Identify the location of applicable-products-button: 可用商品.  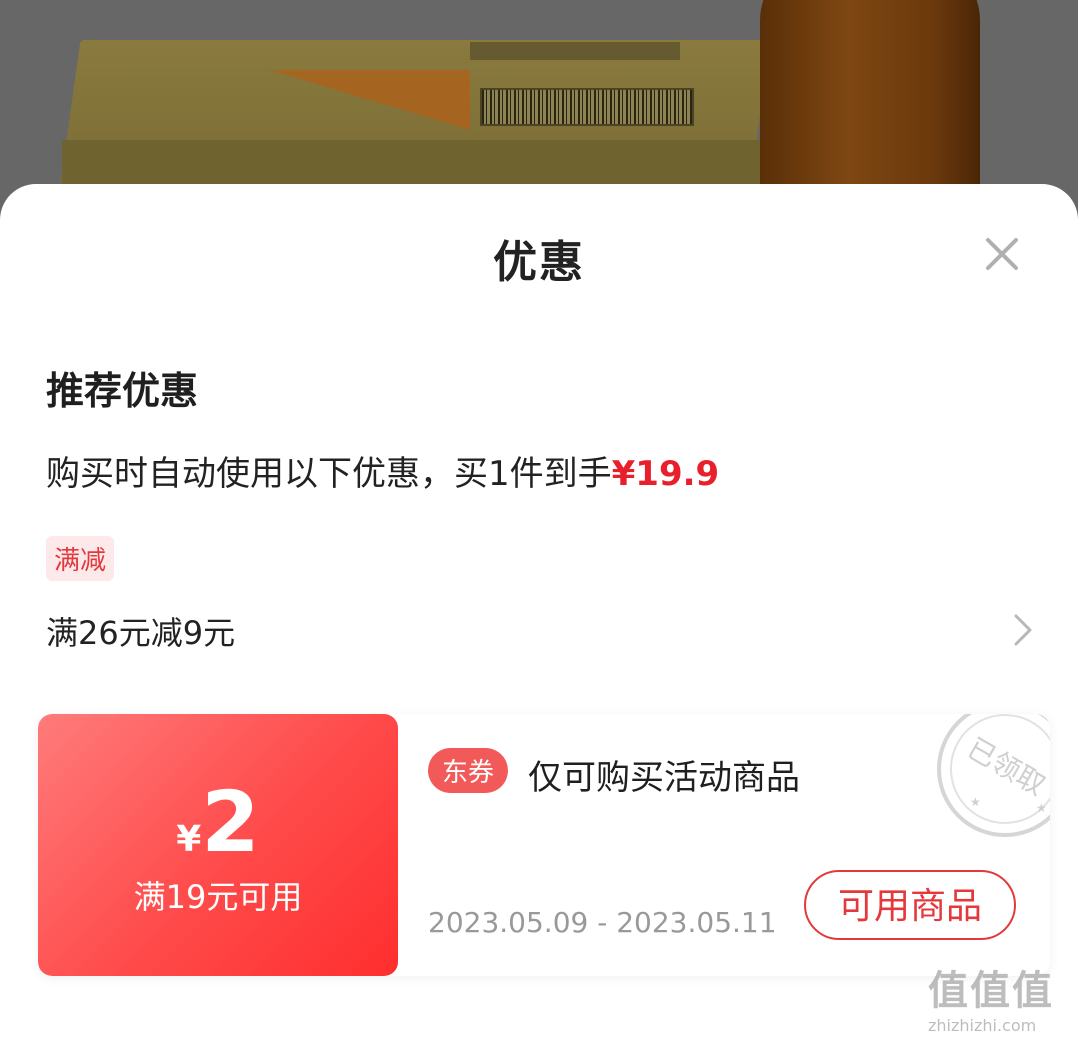
(910, 905).